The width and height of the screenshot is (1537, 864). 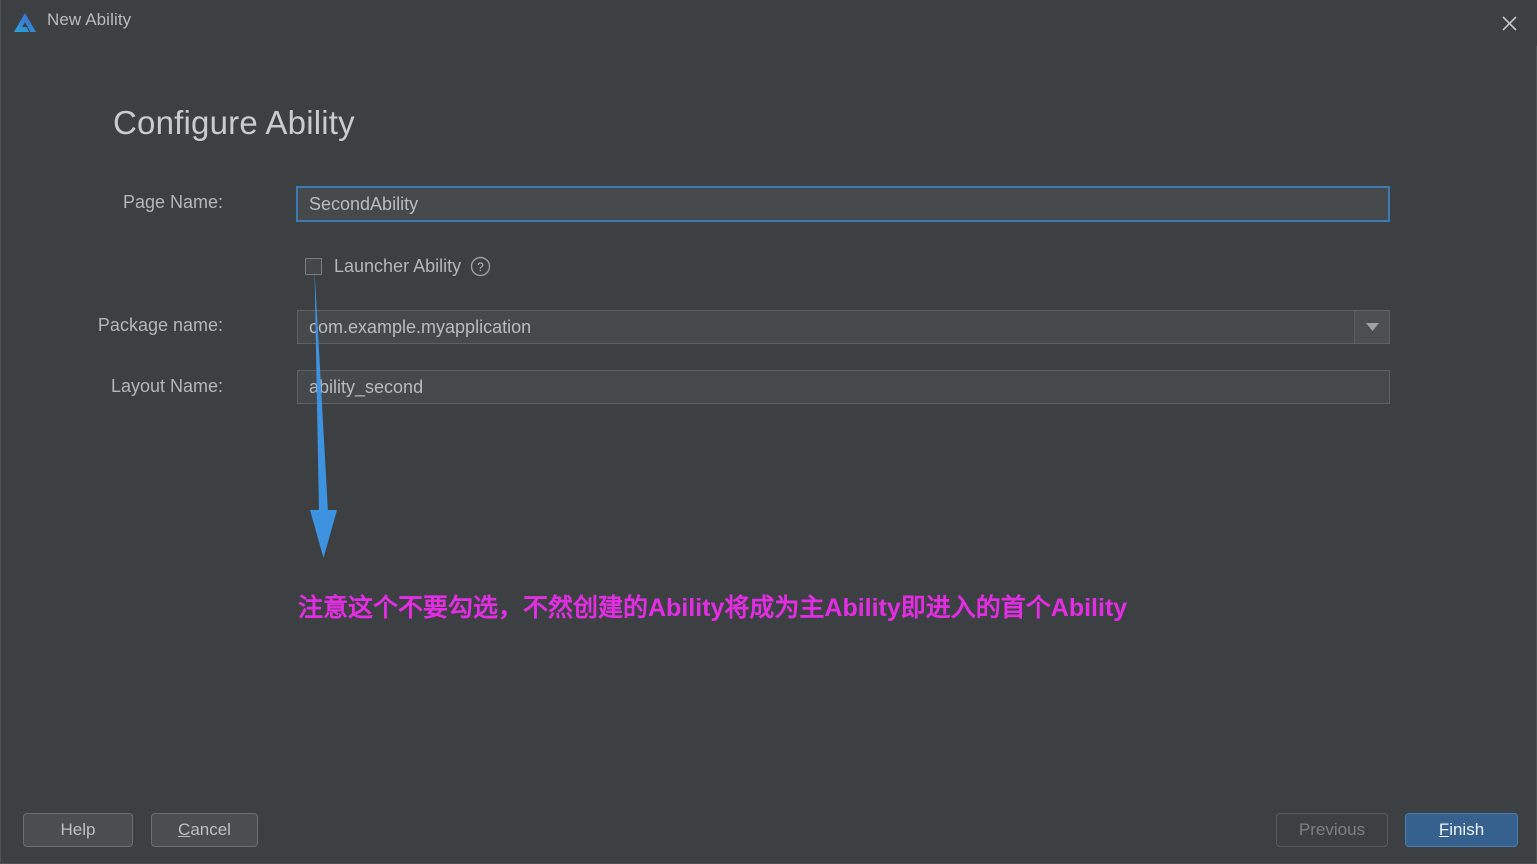 I want to click on finish-button-mnemonic: F, so click(x=1444, y=829).